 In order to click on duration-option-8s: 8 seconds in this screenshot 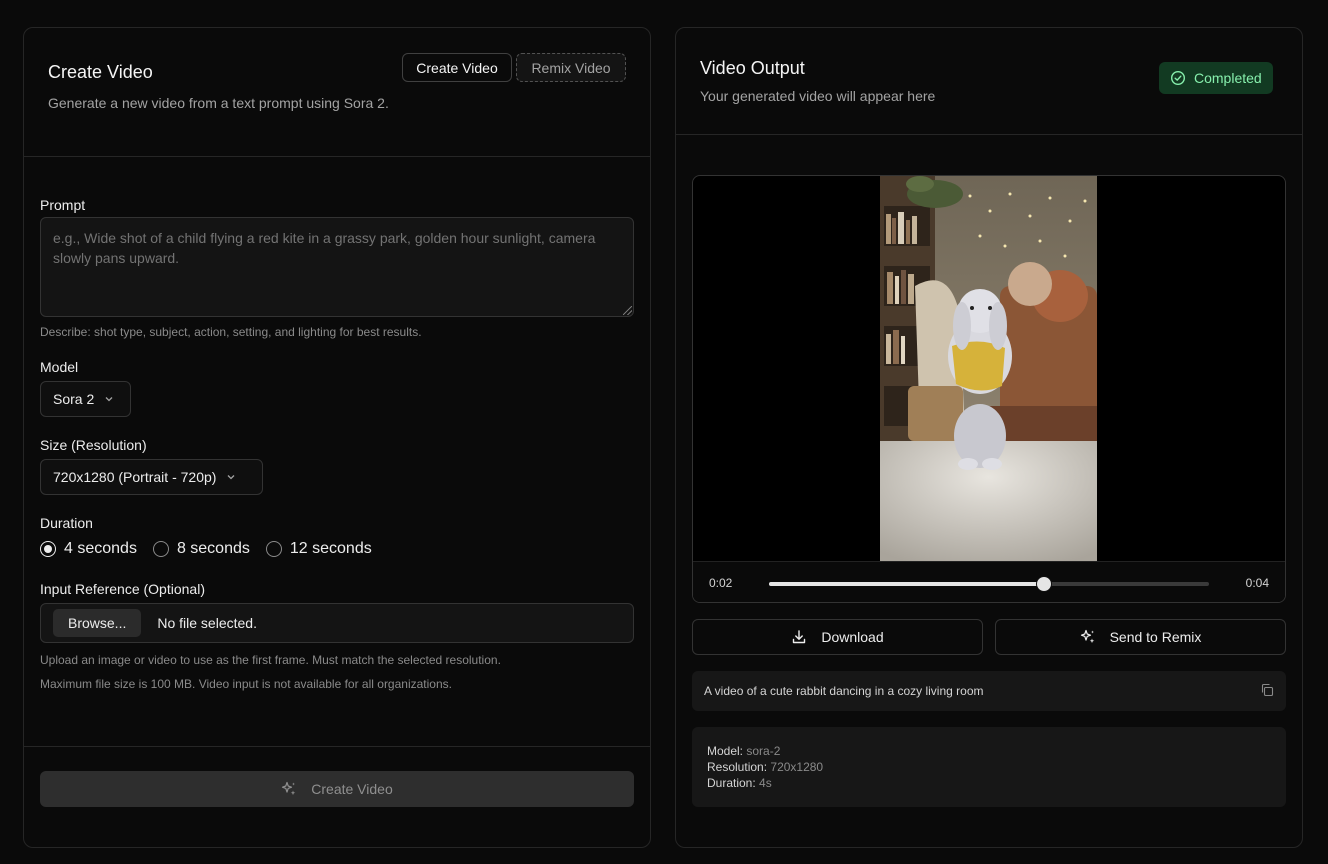, I will do `click(201, 549)`.